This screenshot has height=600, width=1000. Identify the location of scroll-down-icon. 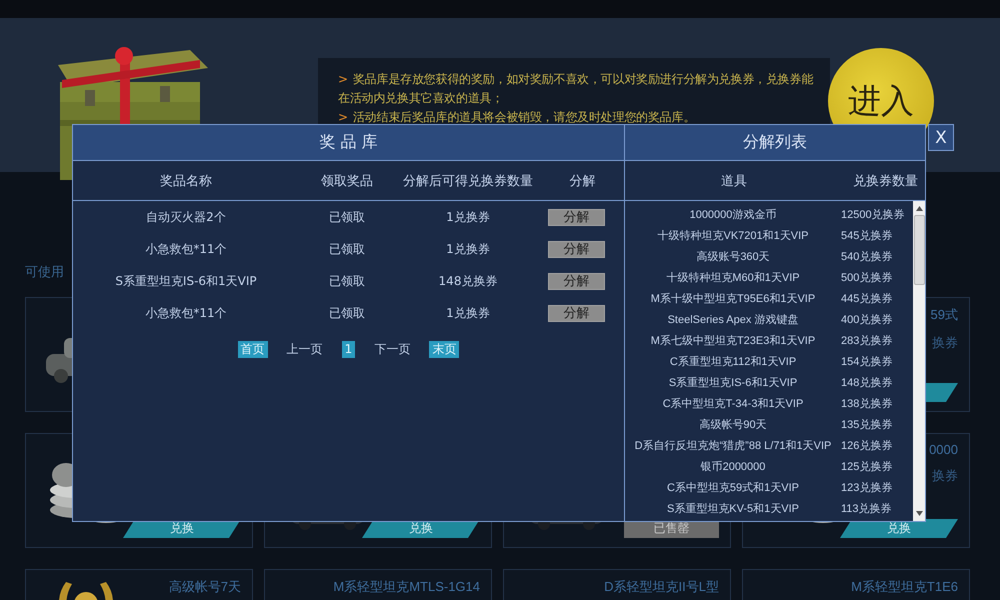
(919, 513).